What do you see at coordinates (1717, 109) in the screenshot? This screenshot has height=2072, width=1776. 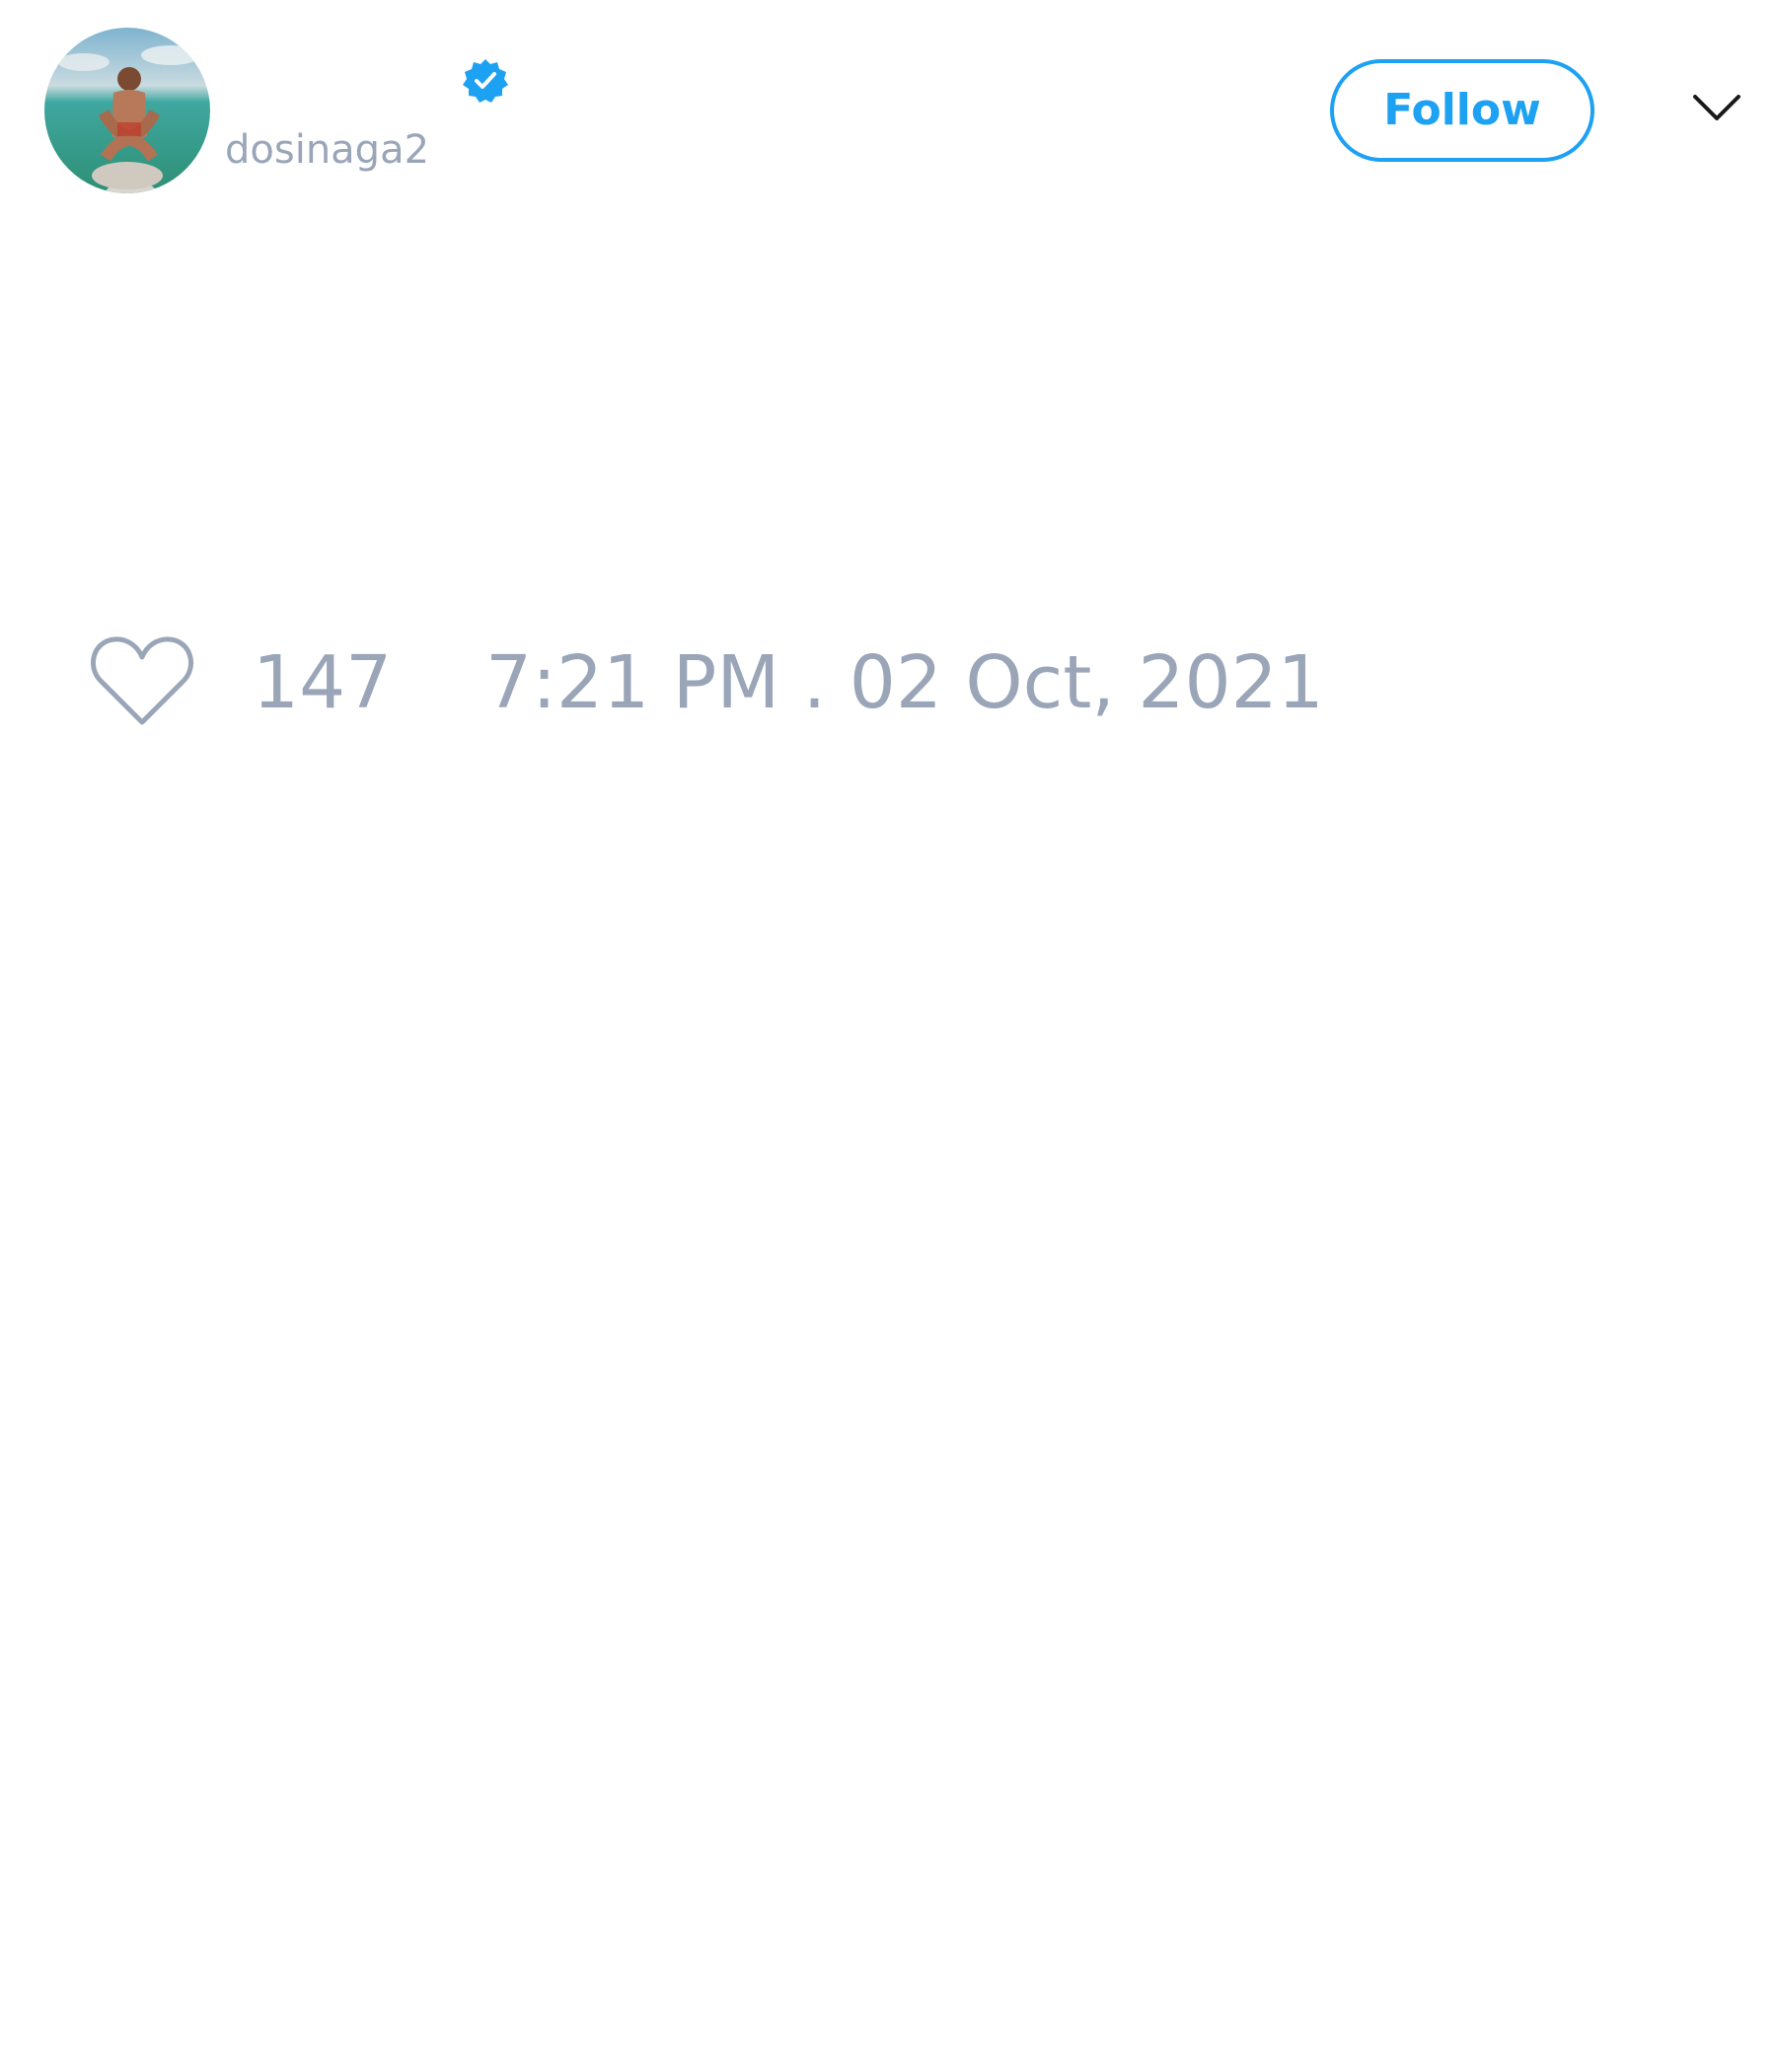 I see `chevron-down-icon` at bounding box center [1717, 109].